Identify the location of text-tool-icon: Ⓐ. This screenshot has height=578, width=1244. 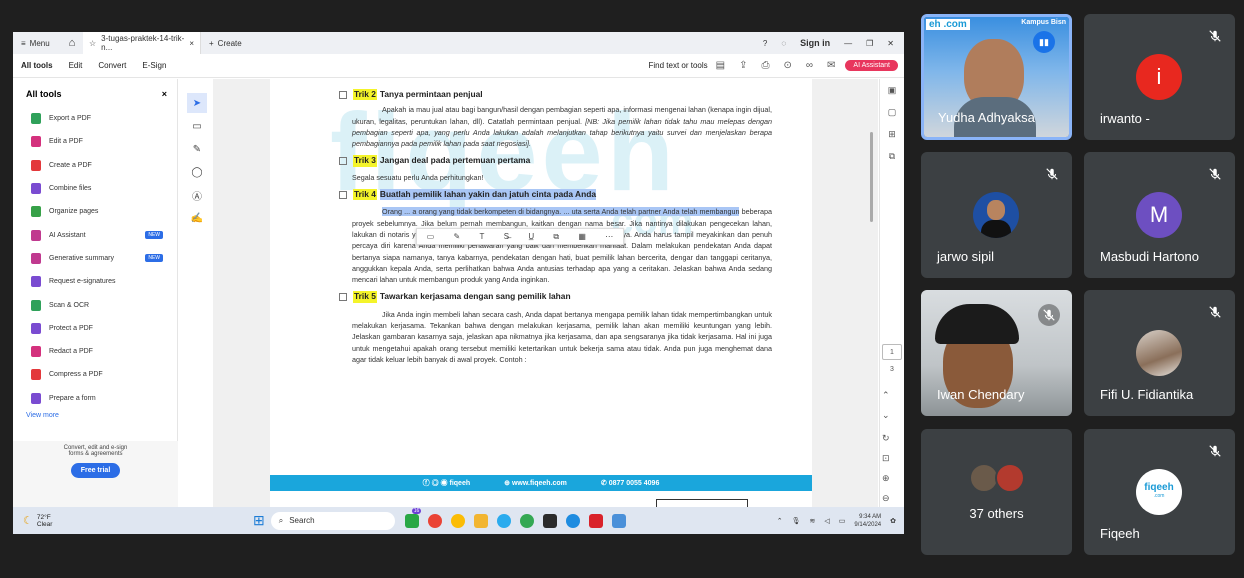
(197, 195).